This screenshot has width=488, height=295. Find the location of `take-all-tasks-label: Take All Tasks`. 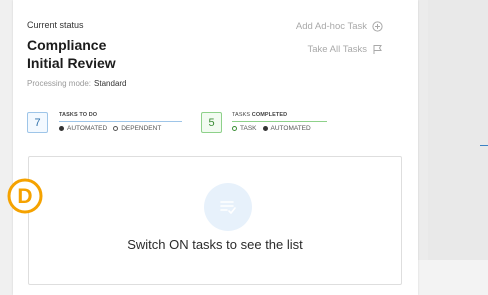

take-all-tasks-label: Take All Tasks is located at coordinates (337, 49).